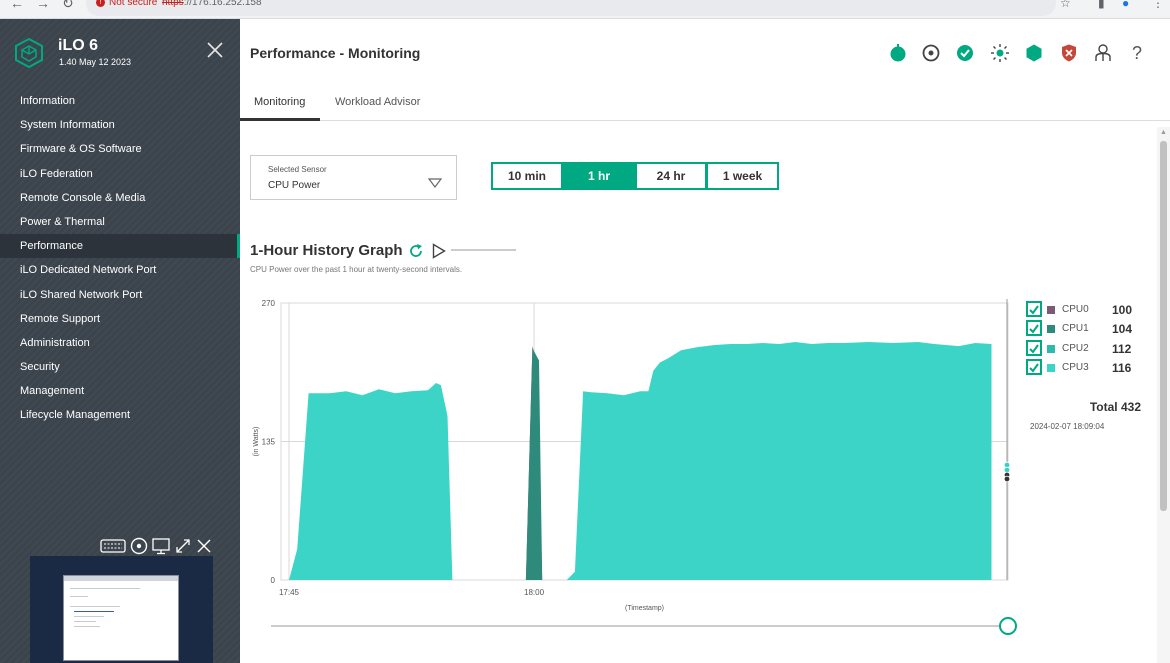 The height and width of the screenshot is (663, 1170). I want to click on series-value: 116, so click(1122, 368).